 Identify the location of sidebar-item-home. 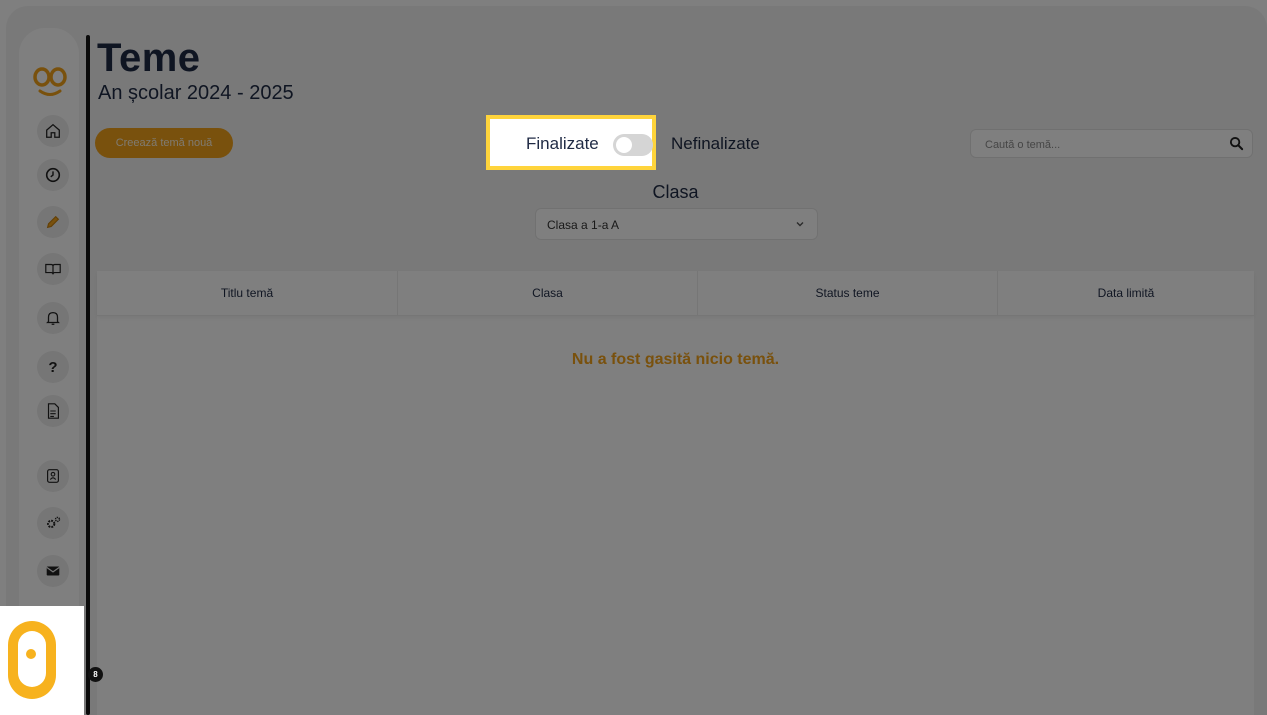
(53, 131).